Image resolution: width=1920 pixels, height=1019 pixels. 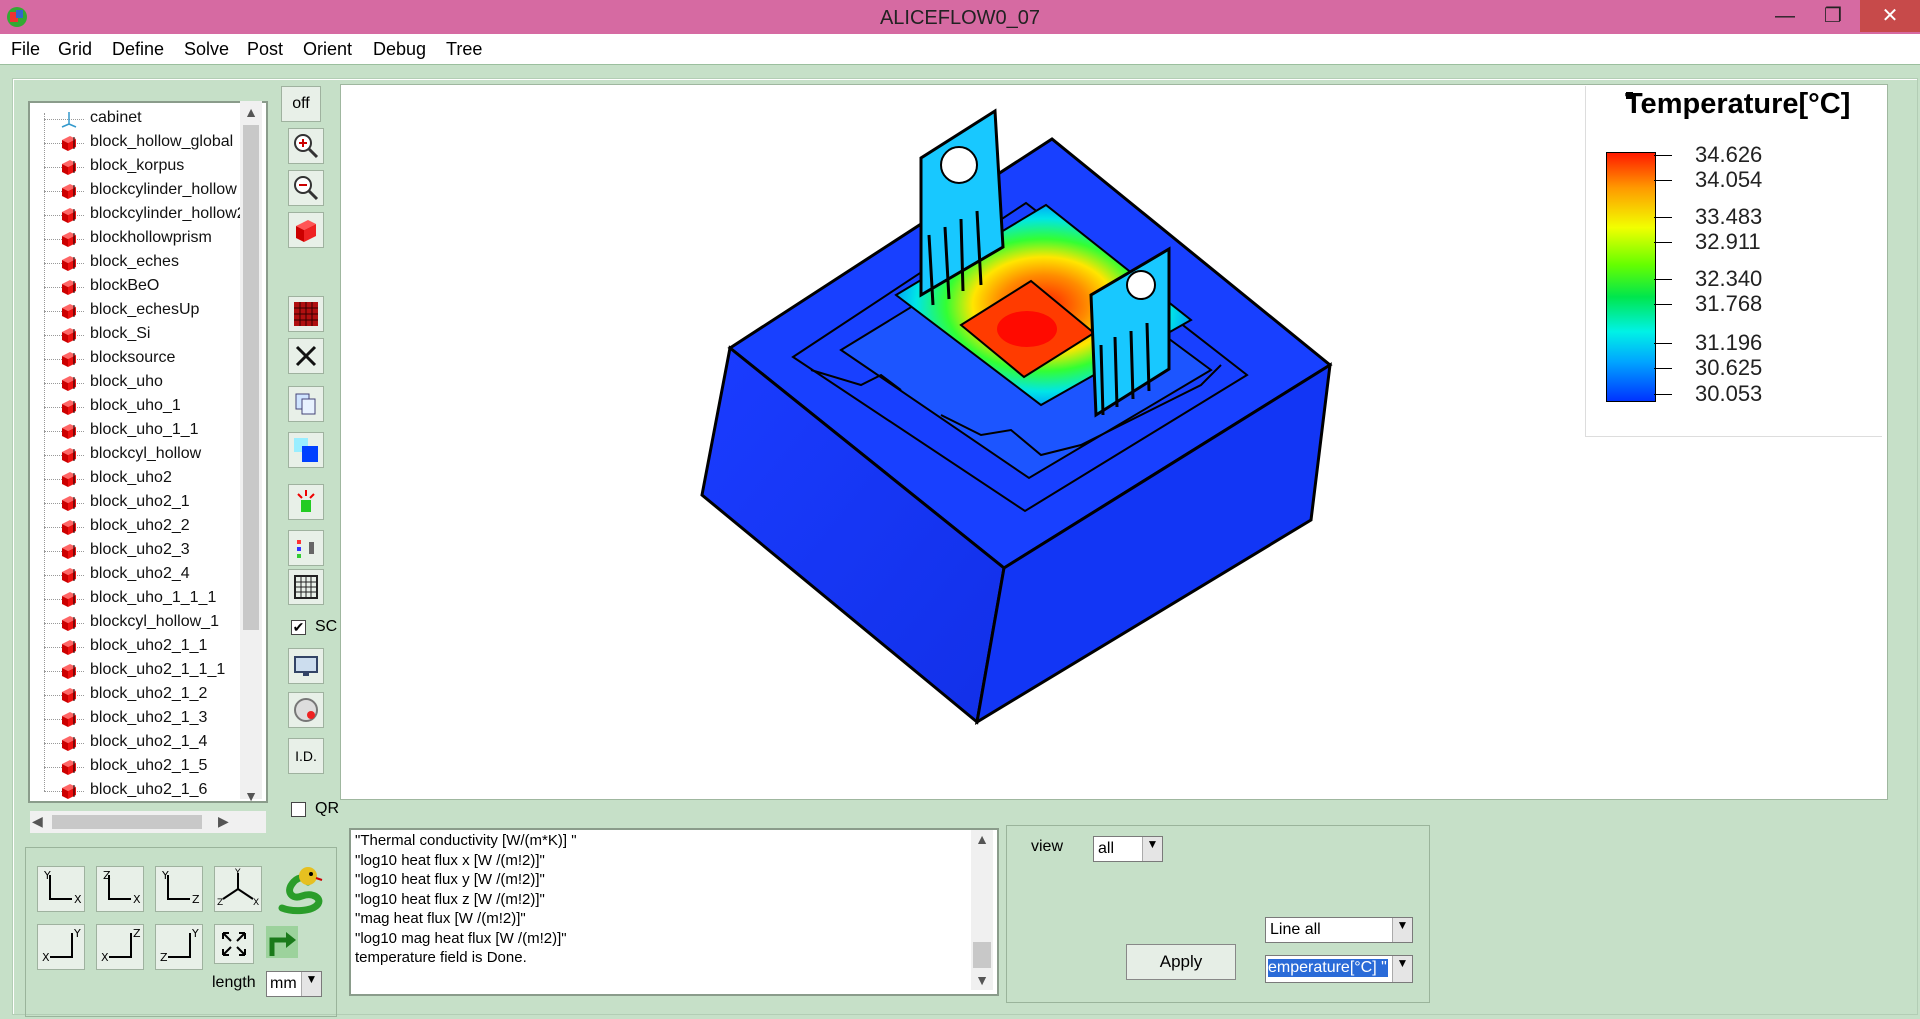 What do you see at coordinates (140, 695) in the screenshot?
I see `tree-item: block_uho2_1_2` at bounding box center [140, 695].